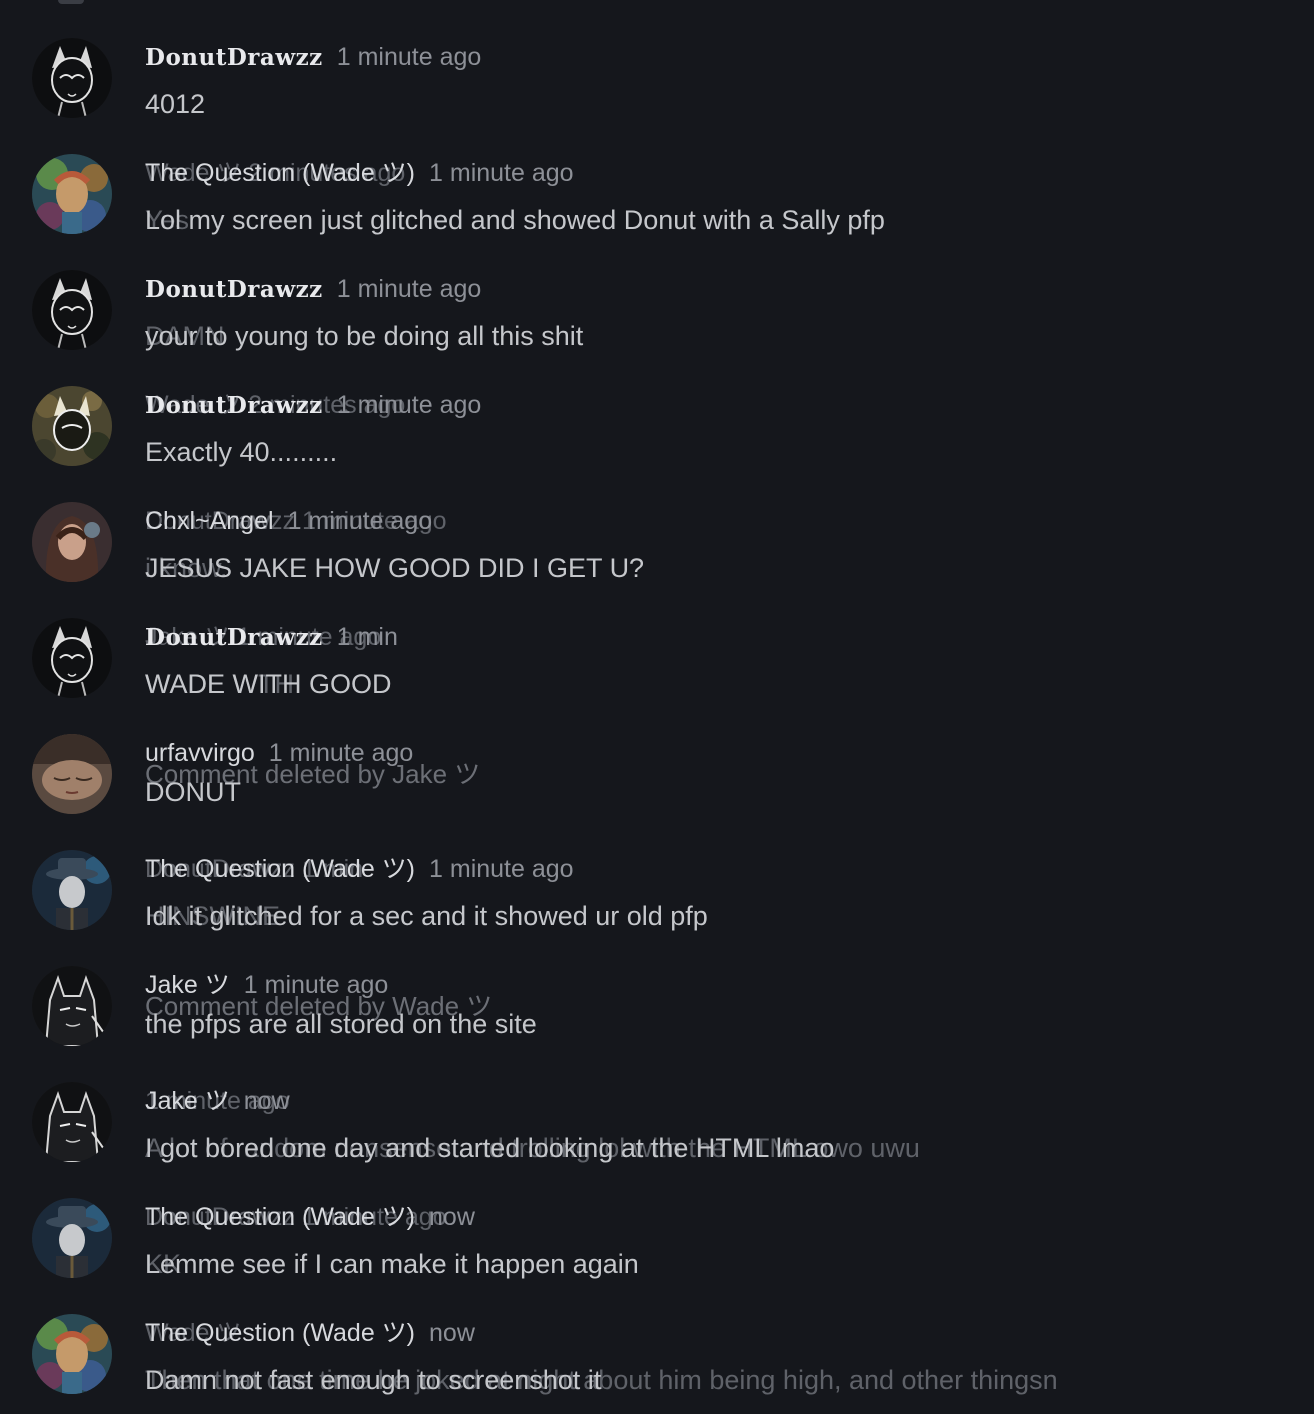 This screenshot has height=1414, width=1314. I want to click on comment-text: DONUT, so click(193, 792).